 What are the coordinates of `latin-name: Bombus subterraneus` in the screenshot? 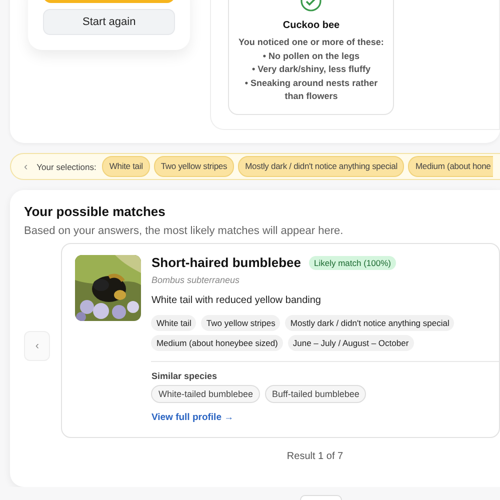 It's located at (196, 280).